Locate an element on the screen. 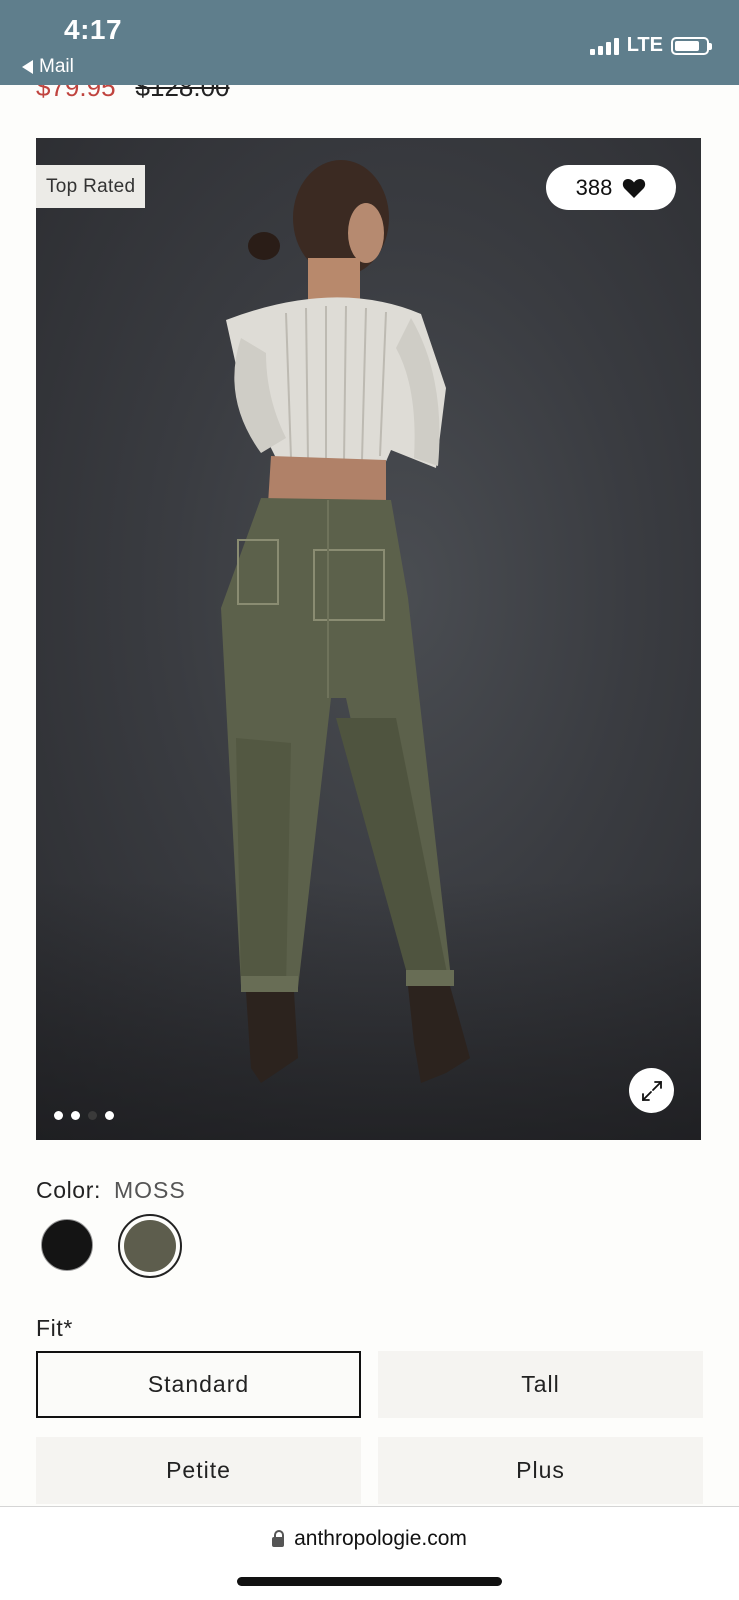 This screenshot has width=739, height=1600. carousel-dot-active is located at coordinates (92, 1115).